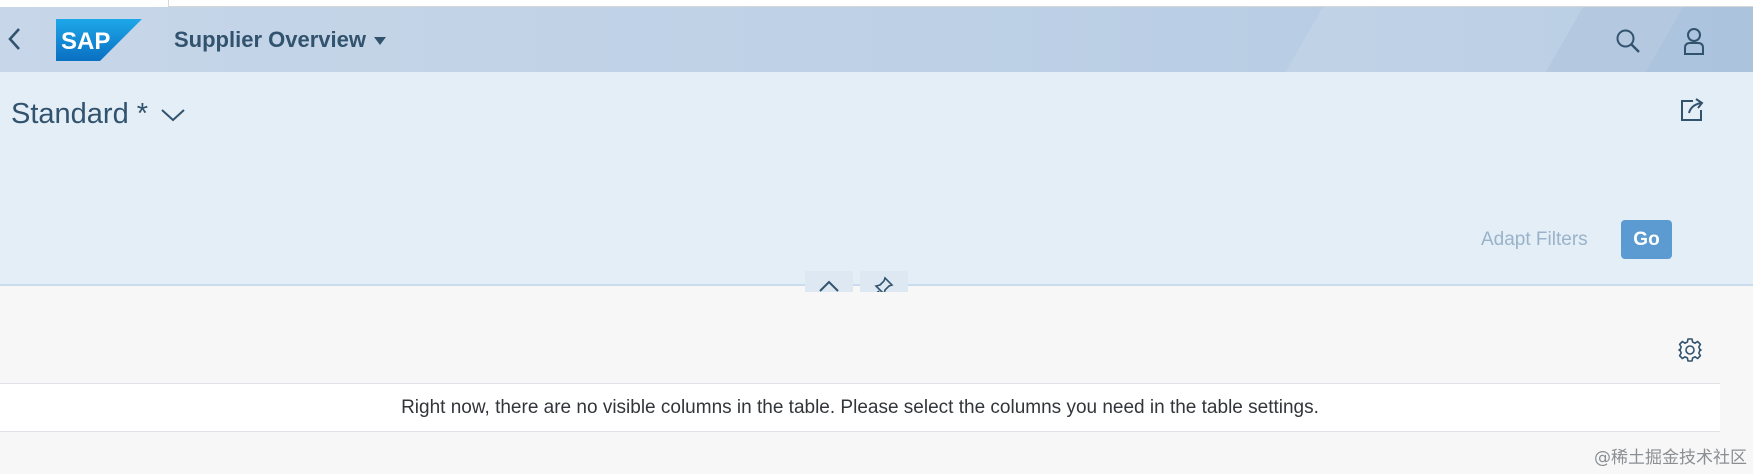 The width and height of the screenshot is (1753, 474). What do you see at coordinates (1646, 239) in the screenshot?
I see `go-button: Go` at bounding box center [1646, 239].